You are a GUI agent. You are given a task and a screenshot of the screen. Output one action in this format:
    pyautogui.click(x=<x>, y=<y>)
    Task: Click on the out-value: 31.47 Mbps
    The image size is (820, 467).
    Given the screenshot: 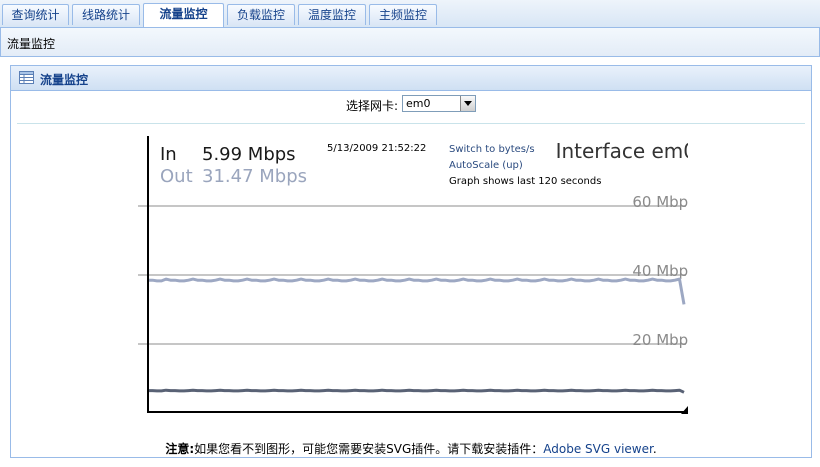 What is the action you would take?
    pyautogui.click(x=254, y=176)
    